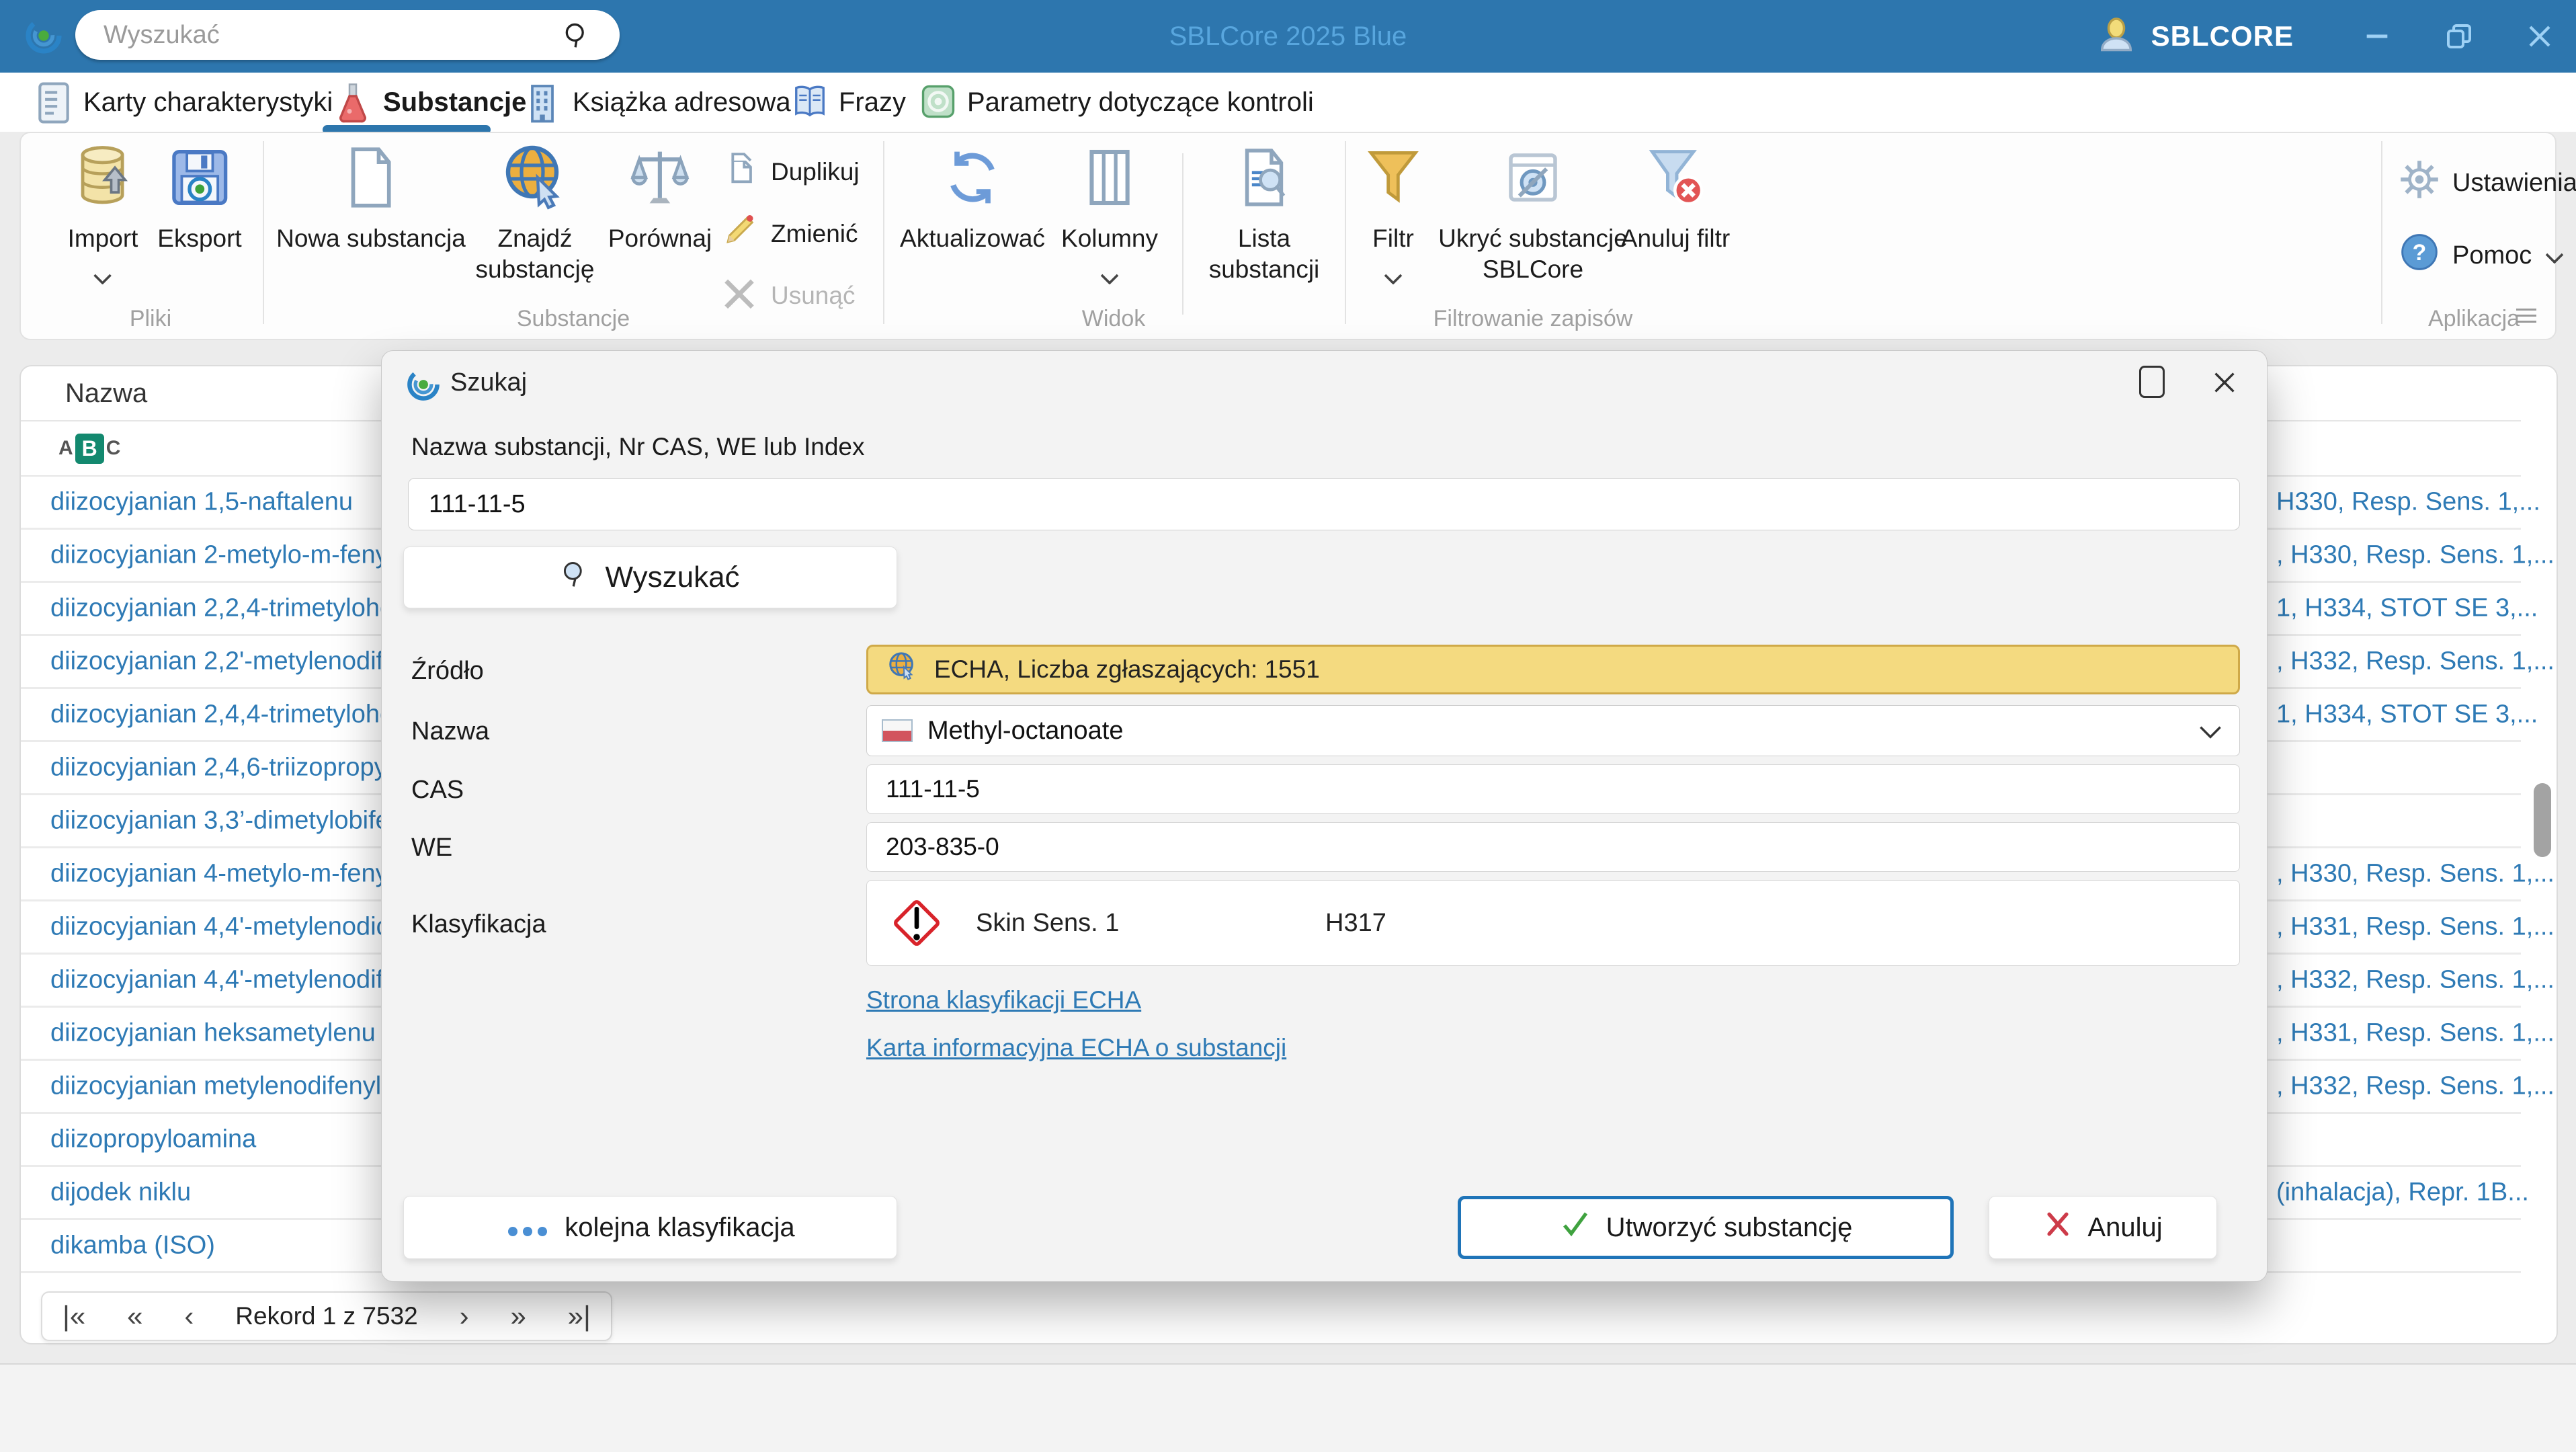 The image size is (2576, 1452). Describe the element at coordinates (573, 318) in the screenshot. I see `group-label-substancje: Substancje` at that location.